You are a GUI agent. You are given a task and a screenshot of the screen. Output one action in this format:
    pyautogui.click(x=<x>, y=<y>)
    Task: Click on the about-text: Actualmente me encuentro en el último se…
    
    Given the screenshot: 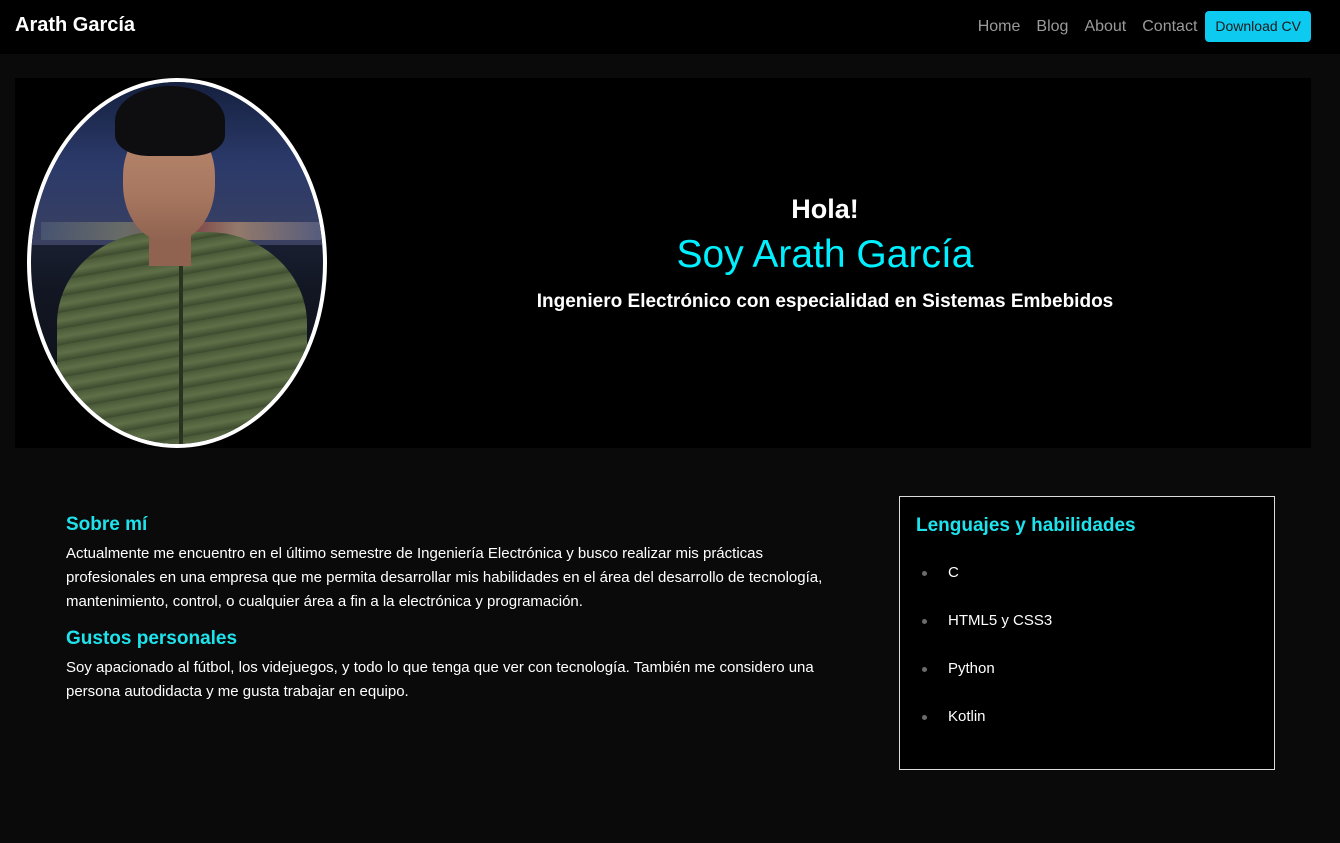 What is the action you would take?
    pyautogui.click(x=444, y=577)
    